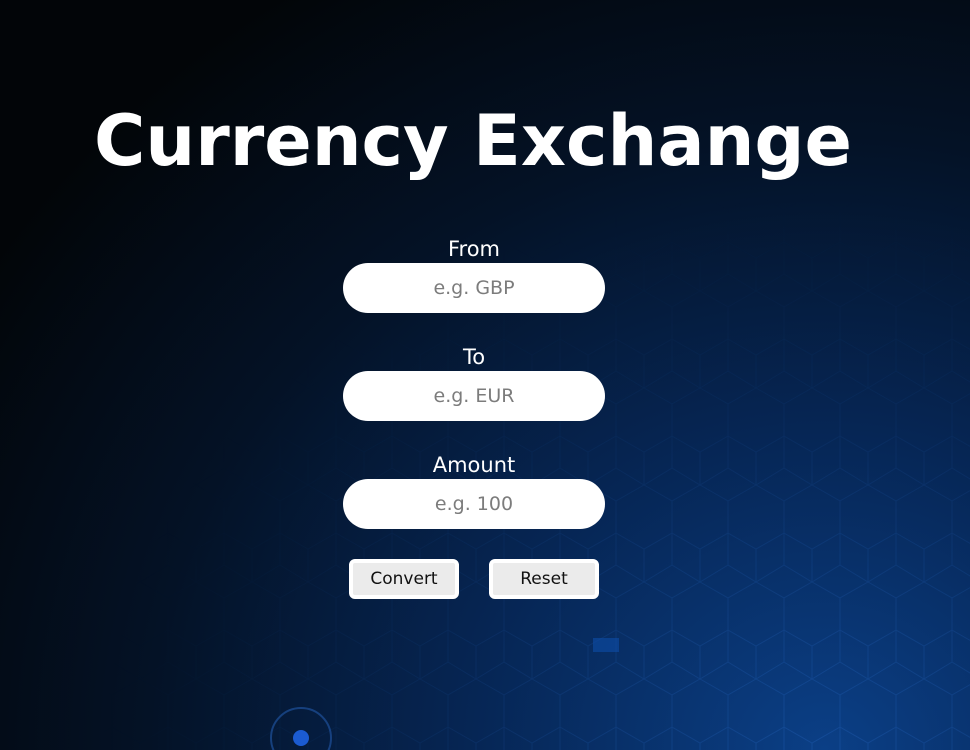  Describe the element at coordinates (474, 249) in the screenshot. I see `from-label: From` at that location.